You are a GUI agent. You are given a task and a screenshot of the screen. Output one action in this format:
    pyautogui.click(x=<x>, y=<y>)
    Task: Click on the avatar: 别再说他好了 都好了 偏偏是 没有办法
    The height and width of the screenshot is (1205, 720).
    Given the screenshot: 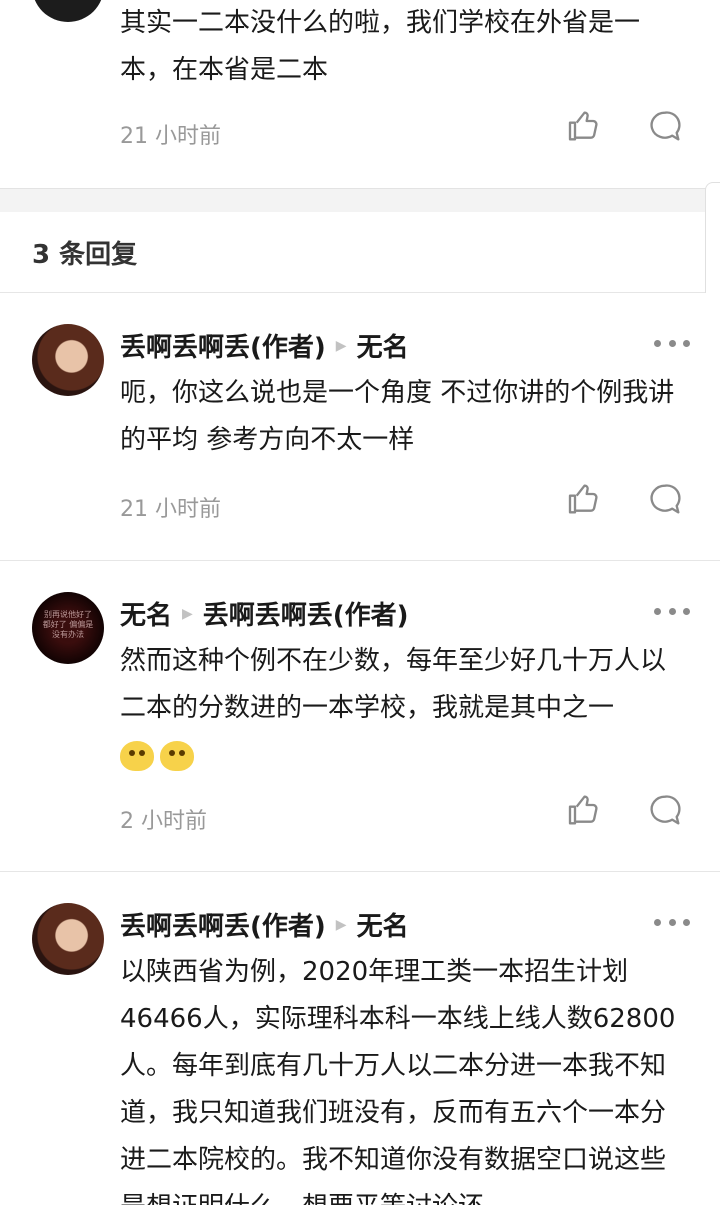 What is the action you would take?
    pyautogui.click(x=68, y=628)
    